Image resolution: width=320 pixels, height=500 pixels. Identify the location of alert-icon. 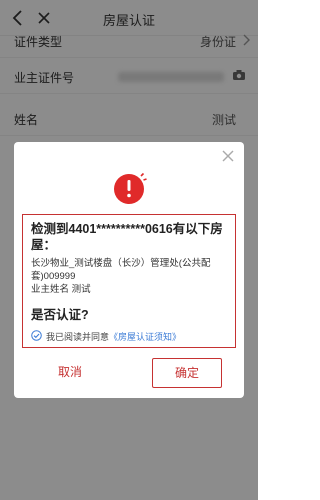
(130, 188).